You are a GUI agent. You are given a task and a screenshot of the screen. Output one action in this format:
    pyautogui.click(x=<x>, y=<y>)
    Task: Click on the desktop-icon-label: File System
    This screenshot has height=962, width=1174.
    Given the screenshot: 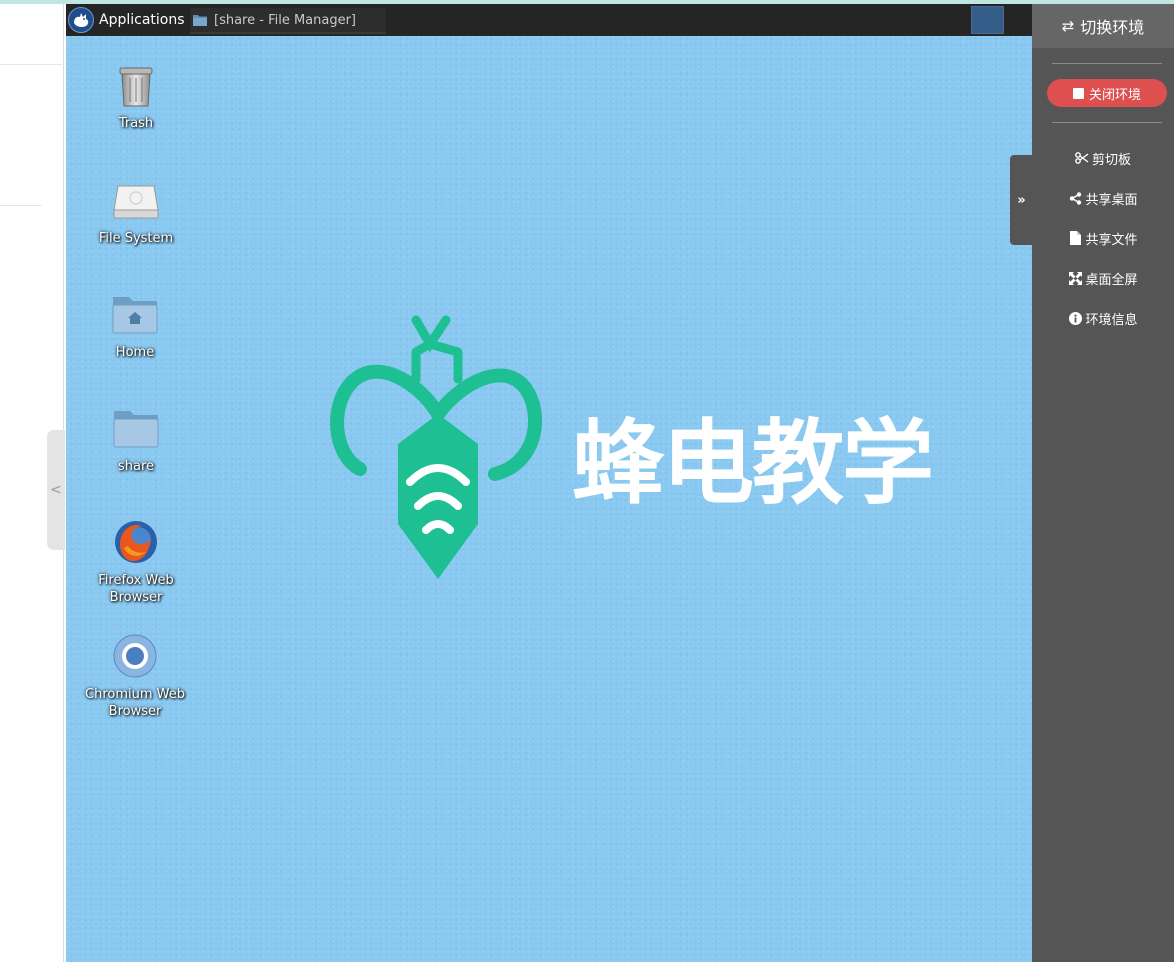 What is the action you would take?
    pyautogui.click(x=136, y=238)
    